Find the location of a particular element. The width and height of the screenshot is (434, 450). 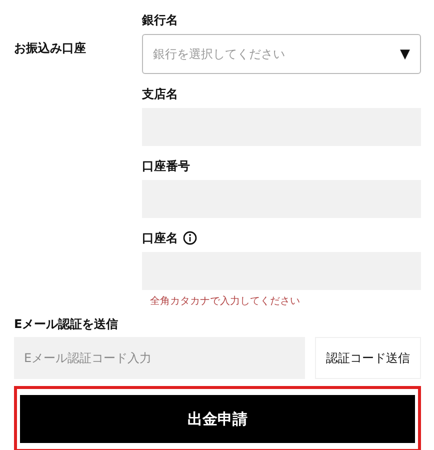

info-icon is located at coordinates (190, 238).